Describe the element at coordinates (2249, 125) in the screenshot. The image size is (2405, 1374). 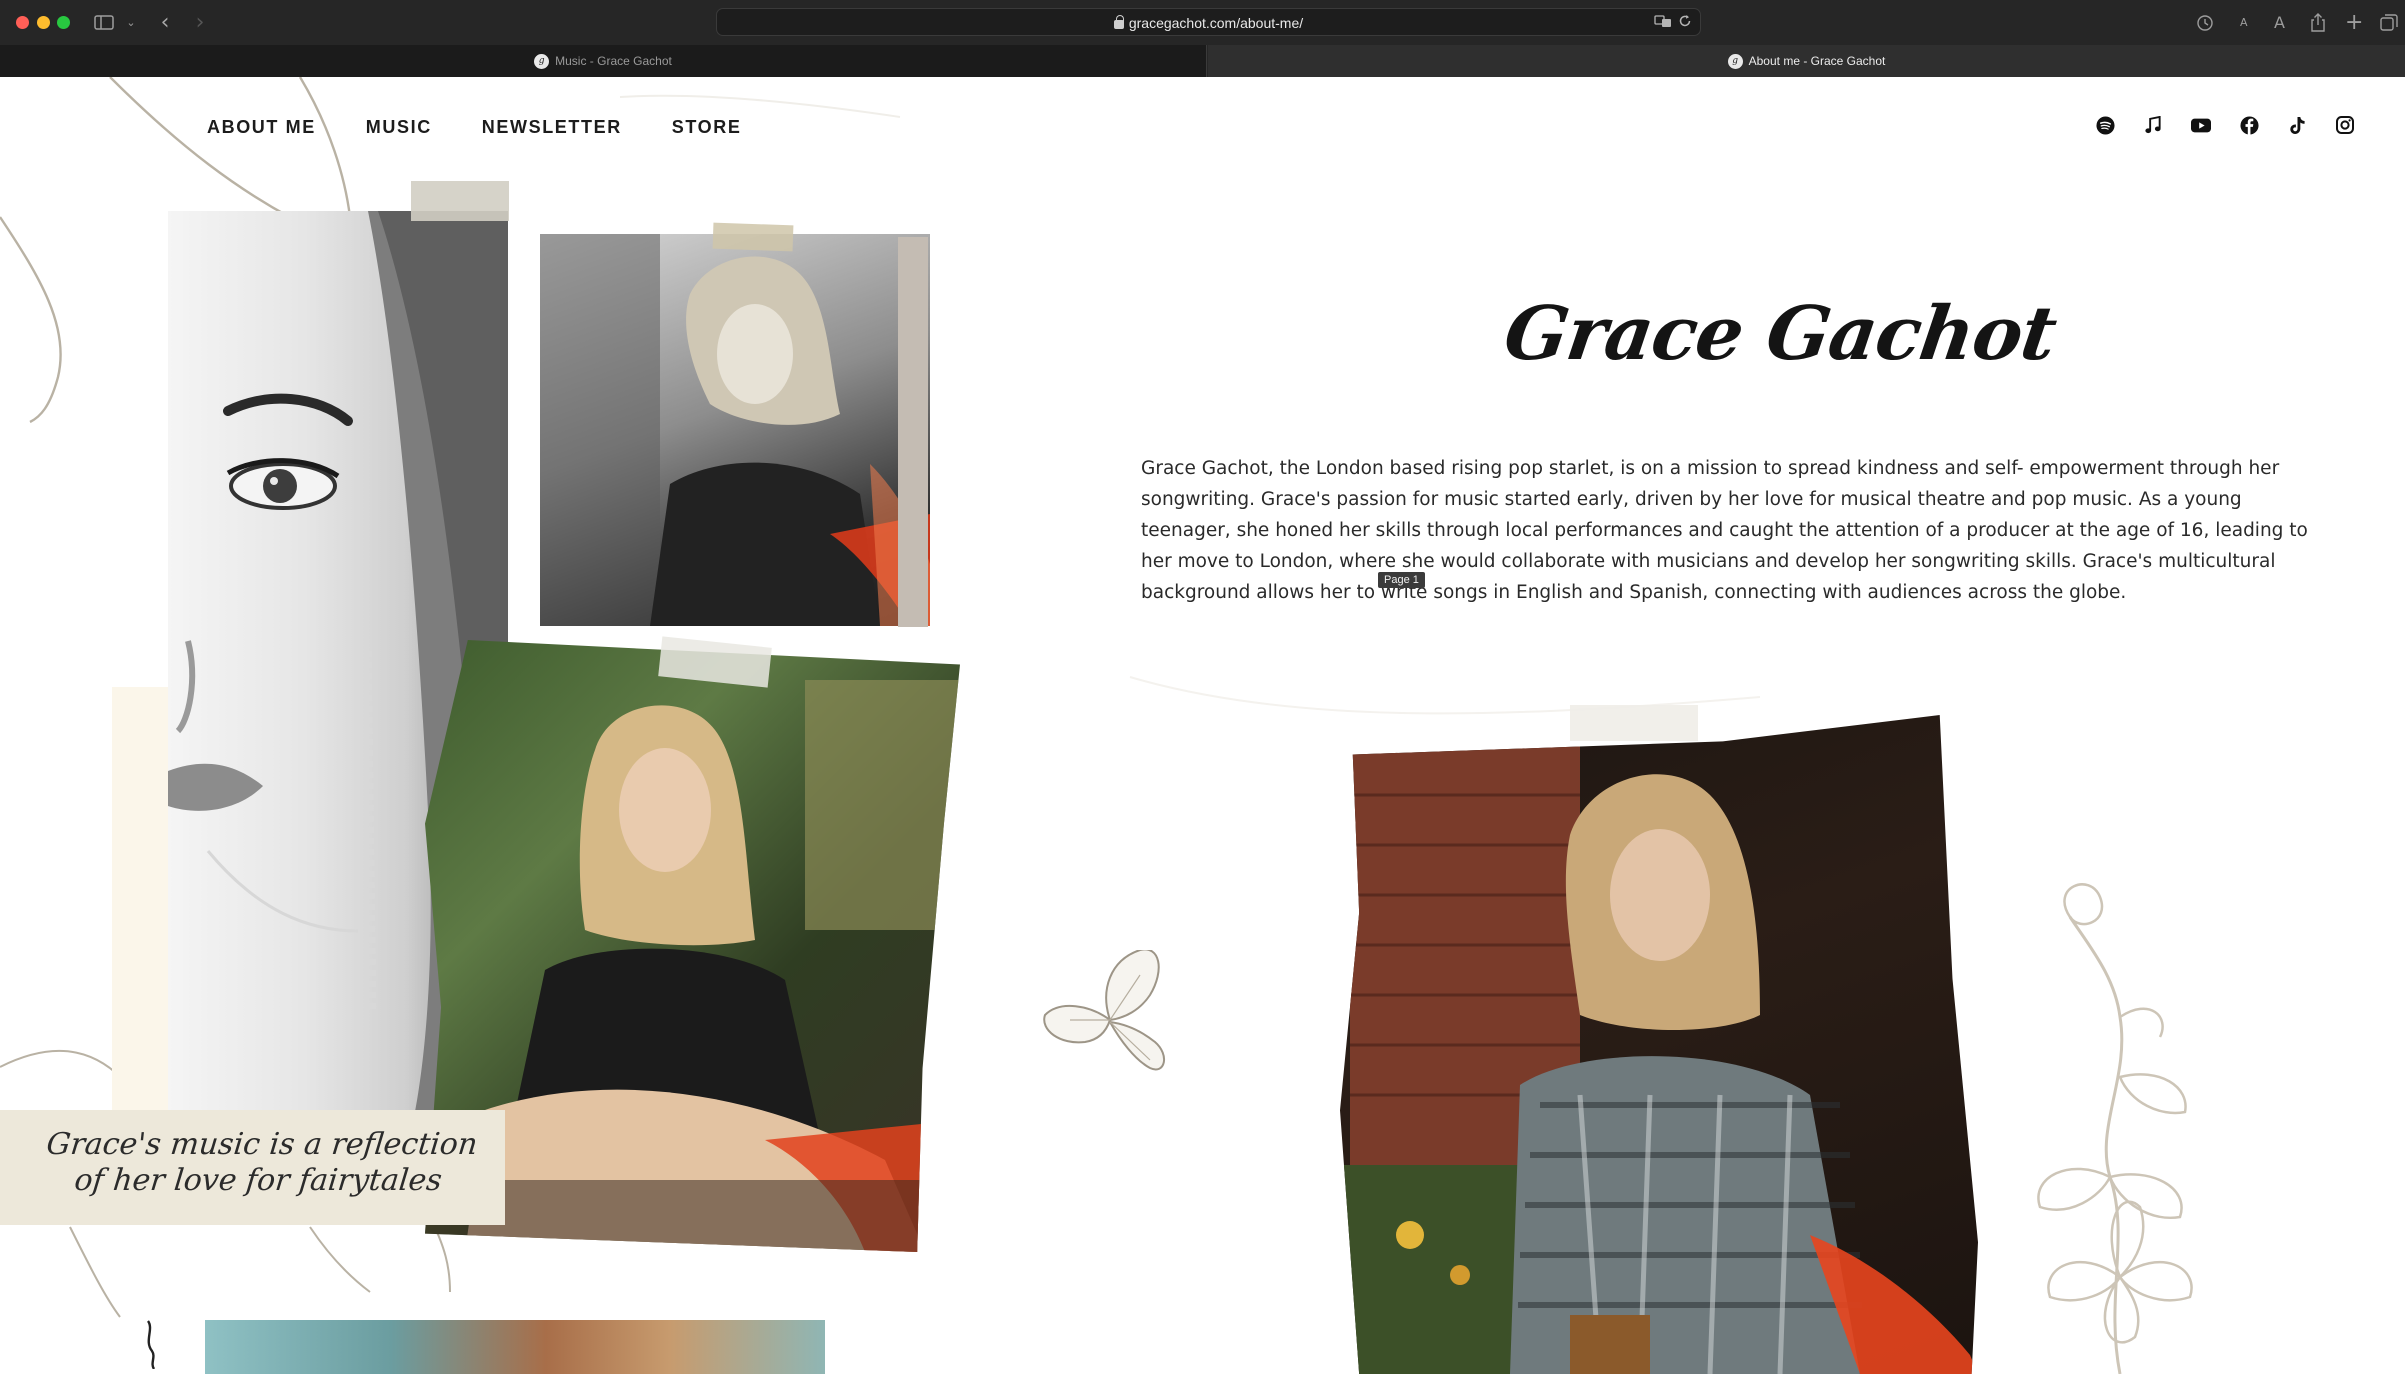
I see `facebook-icon` at that location.